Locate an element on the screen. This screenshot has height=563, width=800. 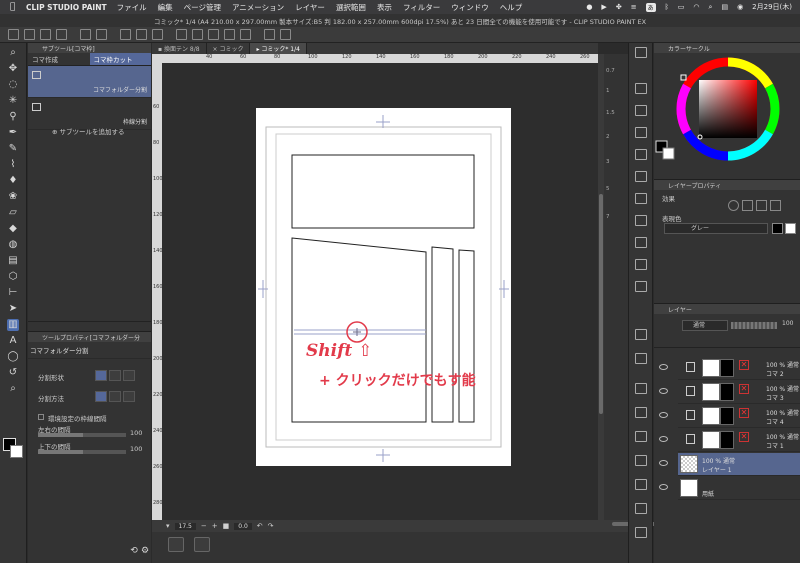
zoom-value: 17.5 is located at coordinates (185, 526).